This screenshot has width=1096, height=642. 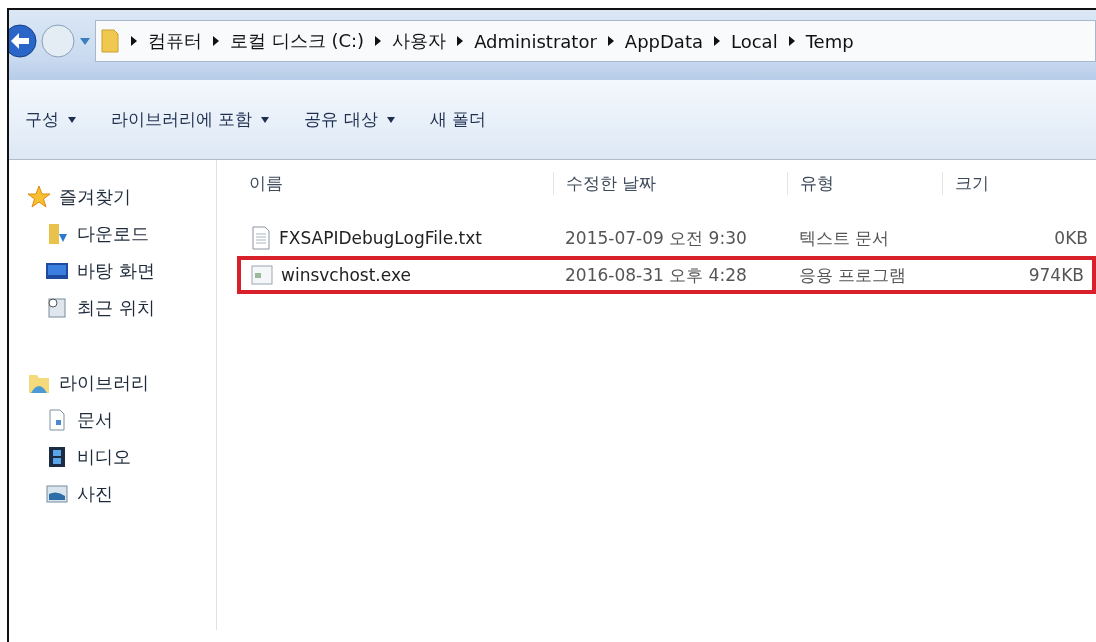 I want to click on breadcrumb-item: Temp, so click(x=829, y=41).